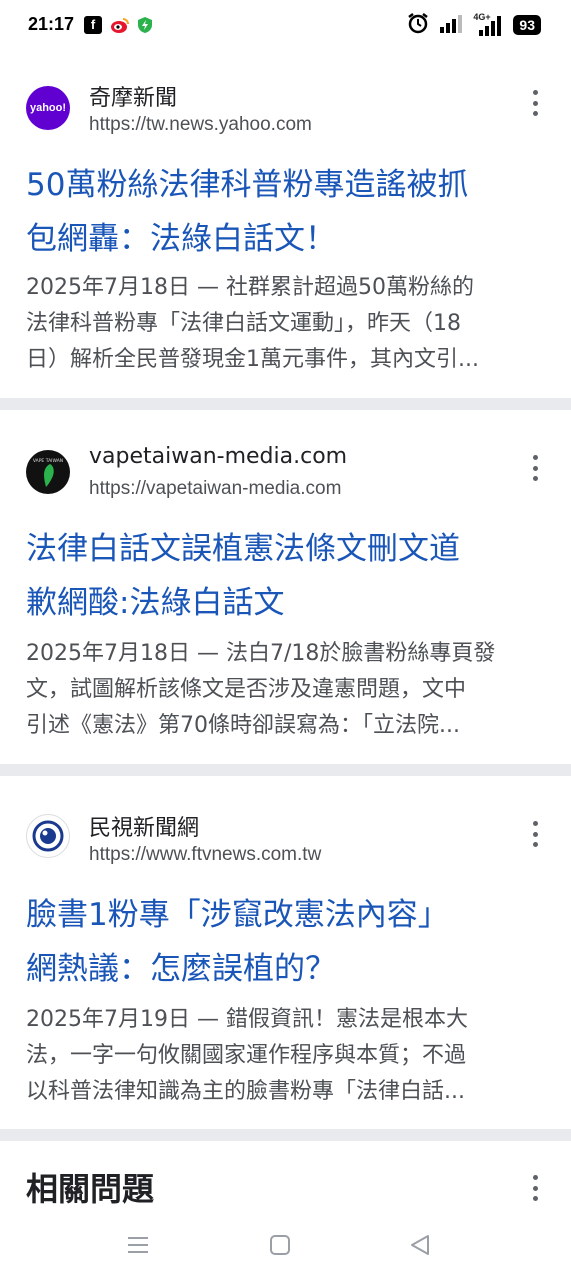 This screenshot has width=571, height=1280. What do you see at coordinates (418, 25) in the screenshot?
I see `alarm-icon` at bounding box center [418, 25].